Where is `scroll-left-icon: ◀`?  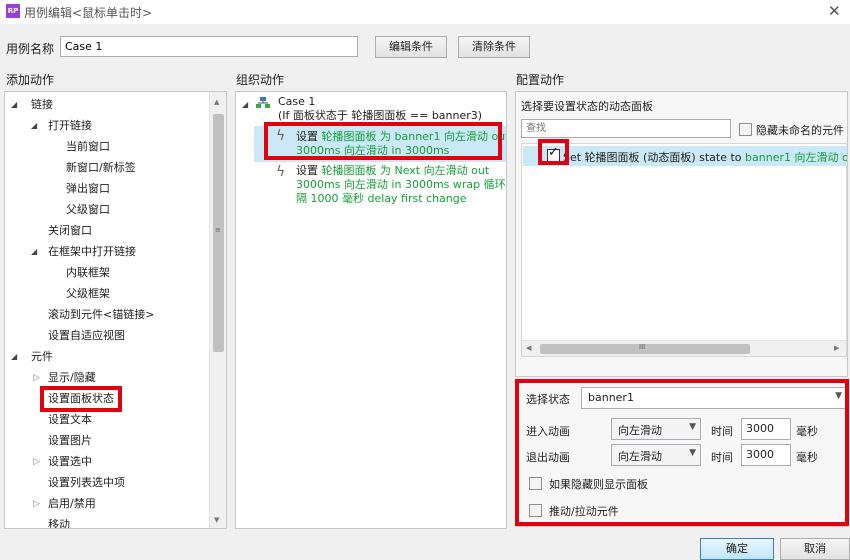 scroll-left-icon: ◀ is located at coordinates (528, 348).